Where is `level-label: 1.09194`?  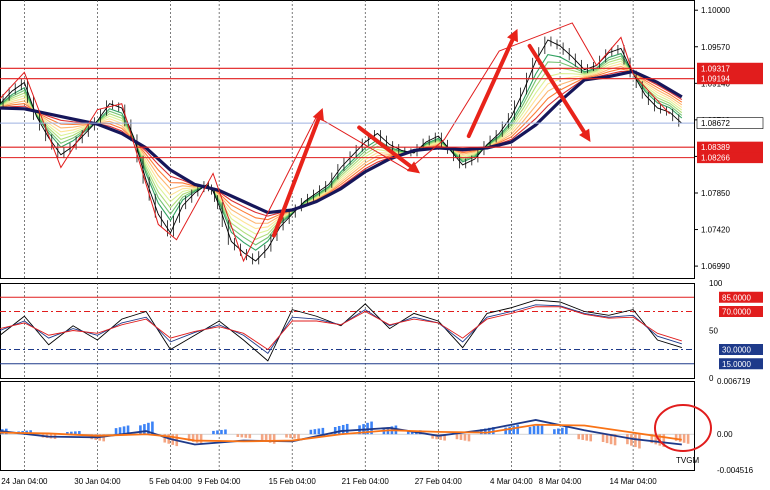 level-label: 1.09194 is located at coordinates (715, 79).